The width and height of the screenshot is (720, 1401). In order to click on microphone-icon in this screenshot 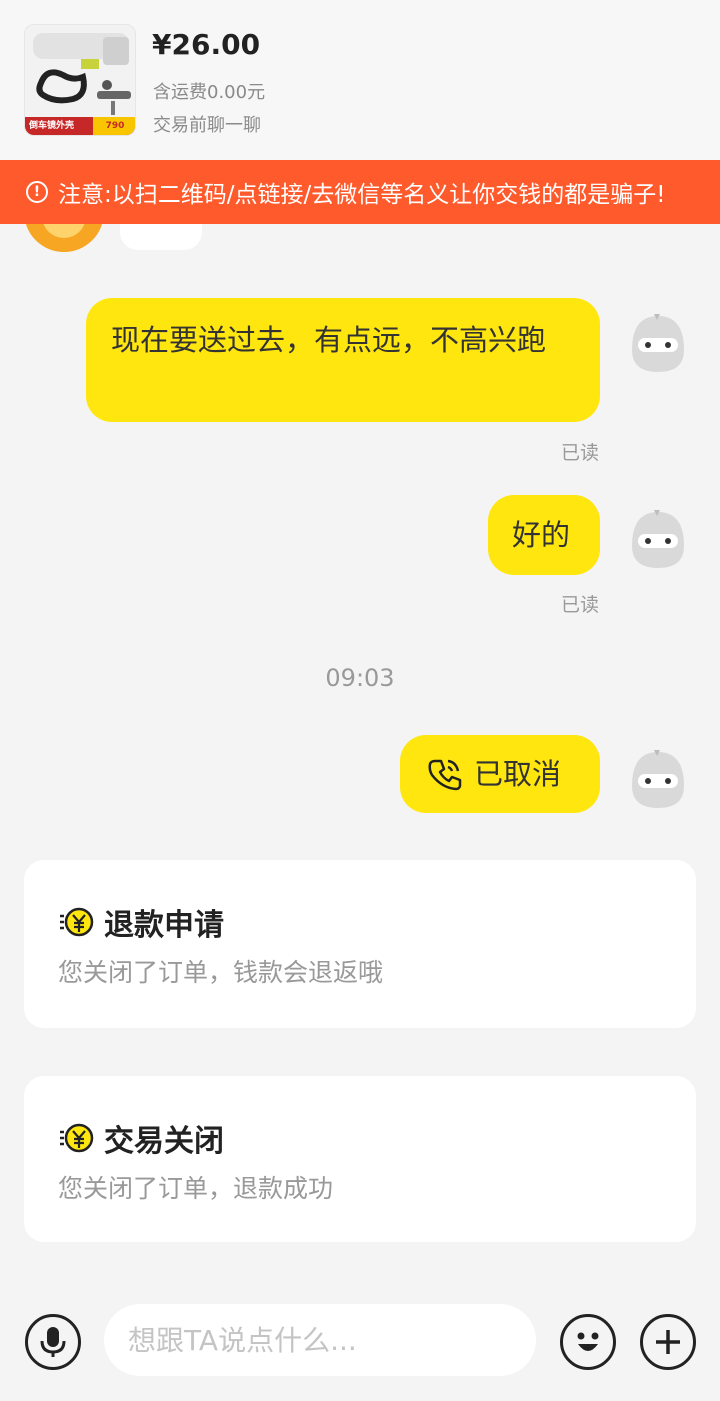, I will do `click(53, 1342)`.